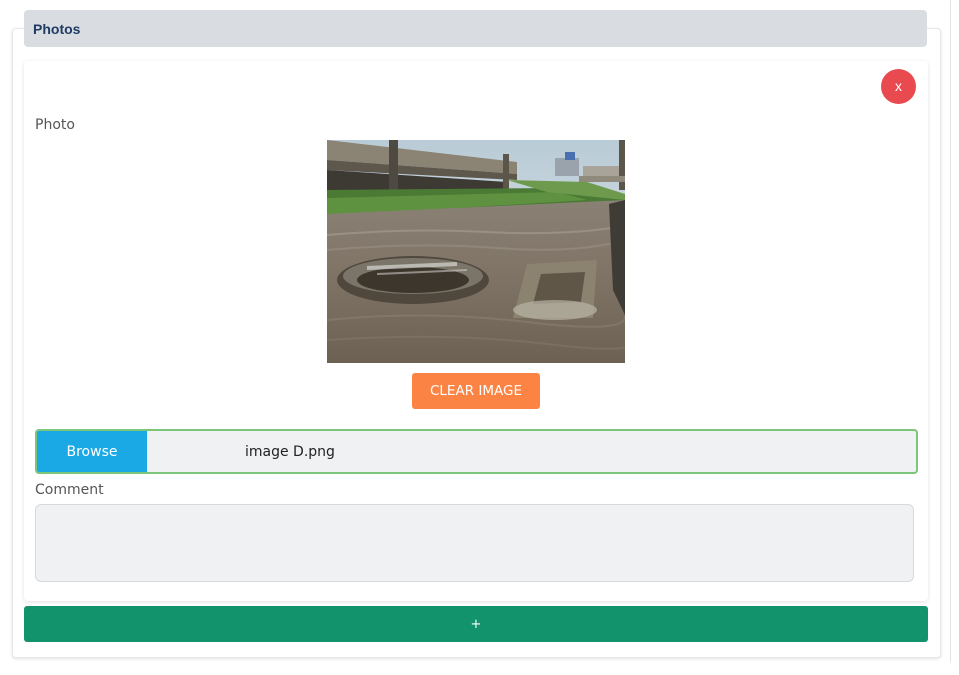 This screenshot has width=959, height=675. Describe the element at coordinates (57, 29) in the screenshot. I see `section-title: Photos` at that location.